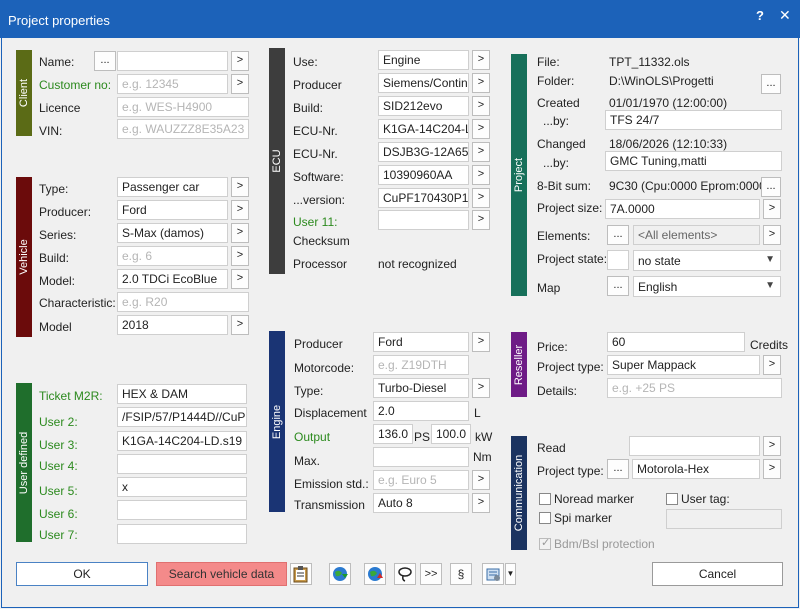  Describe the element at coordinates (481, 152) in the screenshot. I see `ecu-nr2-arrow-button: >` at that location.